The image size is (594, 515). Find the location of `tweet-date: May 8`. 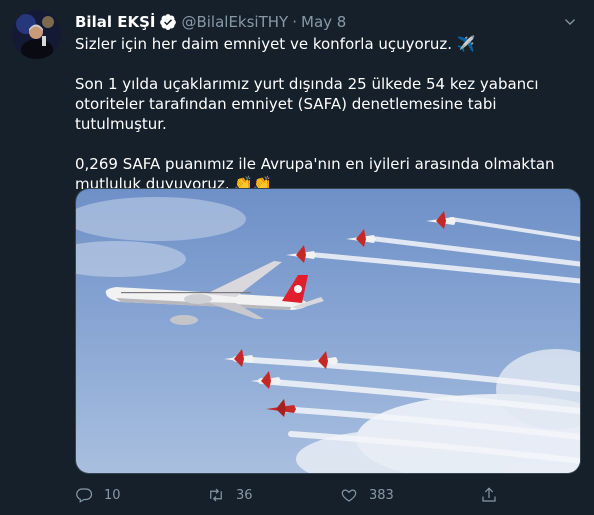

tweet-date: May 8 is located at coordinates (323, 22).